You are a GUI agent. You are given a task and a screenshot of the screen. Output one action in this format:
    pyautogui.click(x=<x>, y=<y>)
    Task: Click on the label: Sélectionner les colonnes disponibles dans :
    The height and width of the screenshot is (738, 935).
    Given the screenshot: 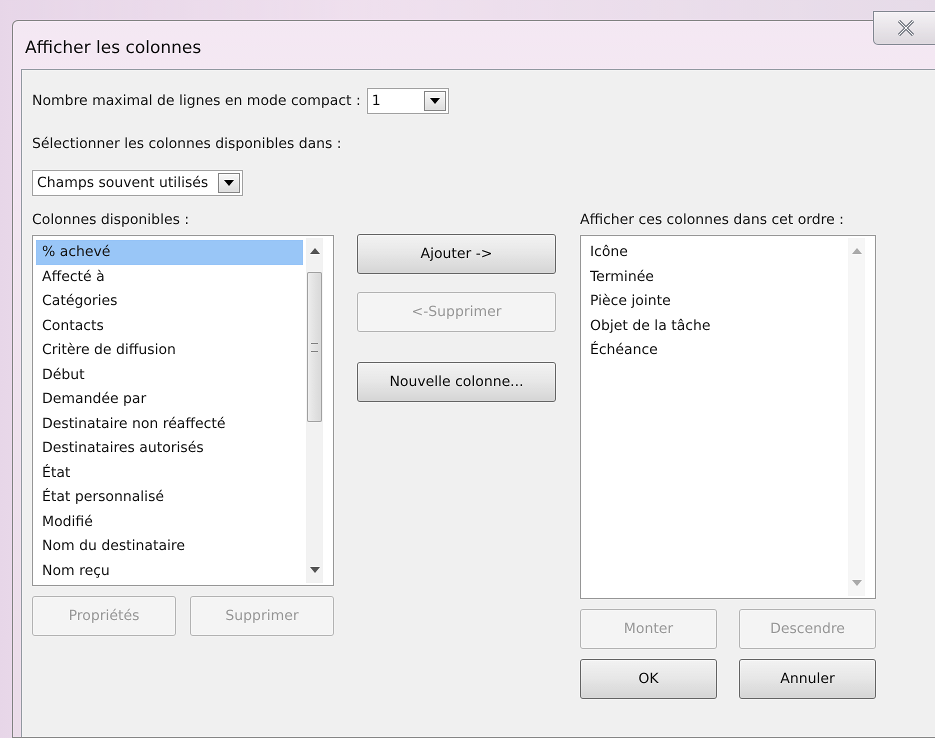 What is the action you would take?
    pyautogui.click(x=187, y=144)
    